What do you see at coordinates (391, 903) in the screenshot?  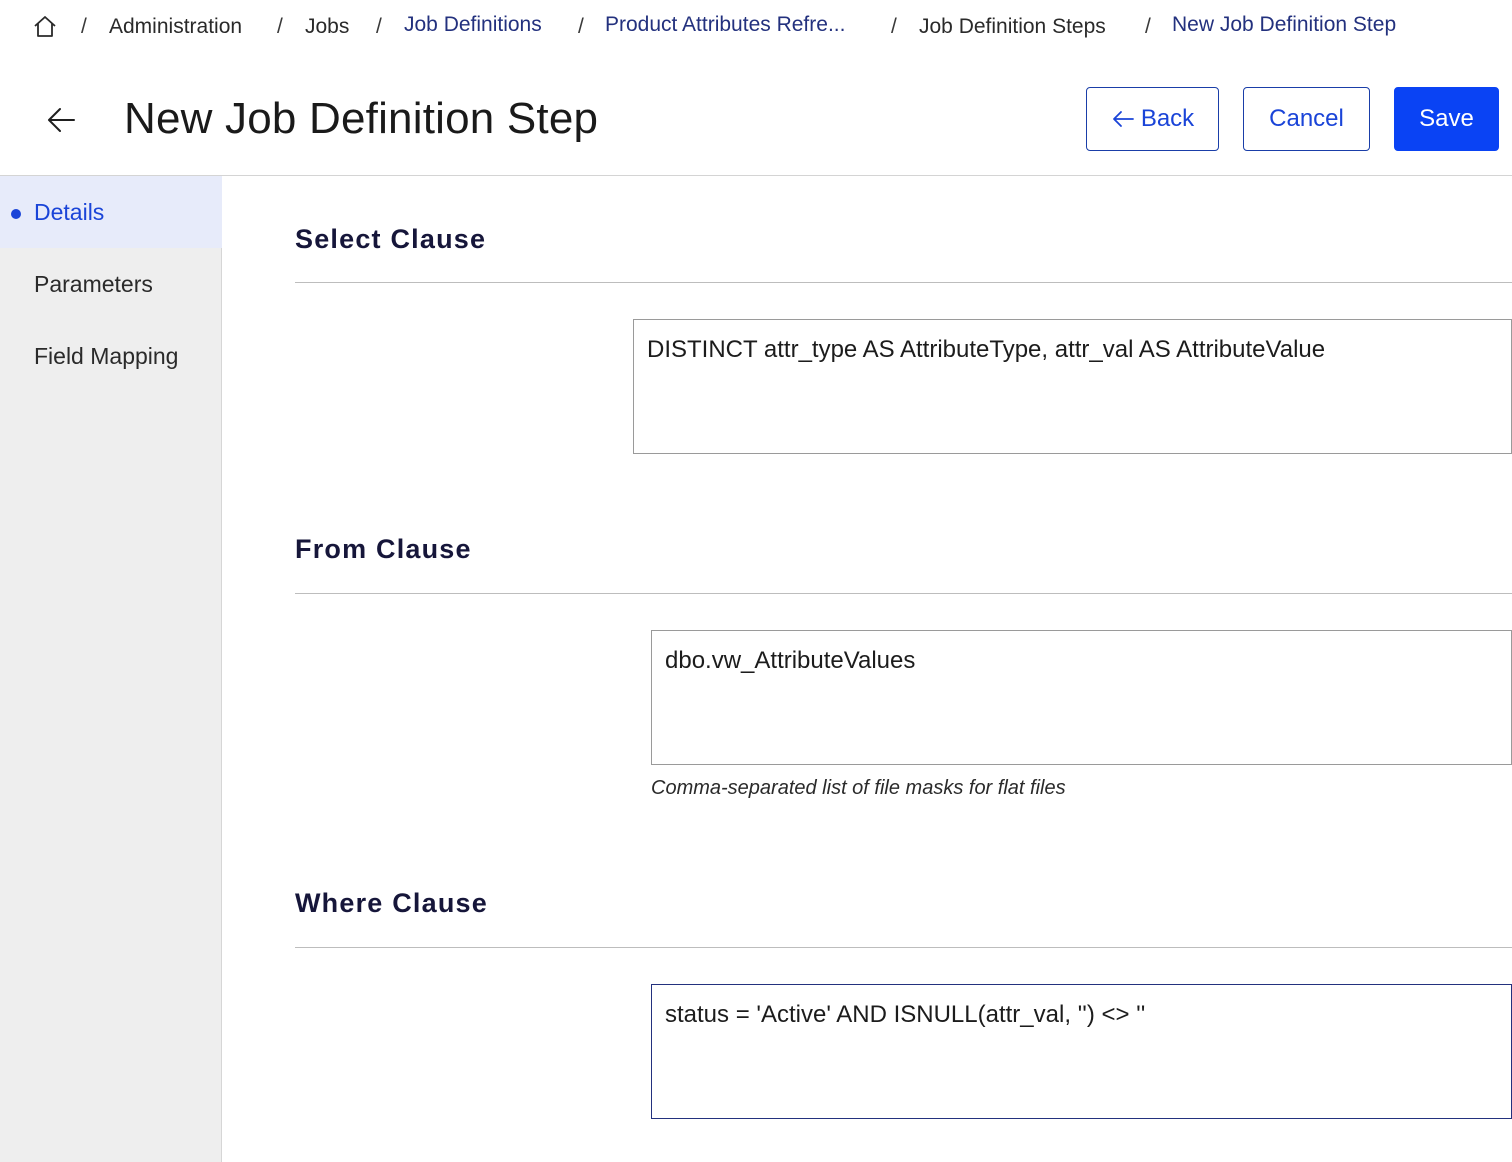 I see `where-clause-title: Where Clause` at bounding box center [391, 903].